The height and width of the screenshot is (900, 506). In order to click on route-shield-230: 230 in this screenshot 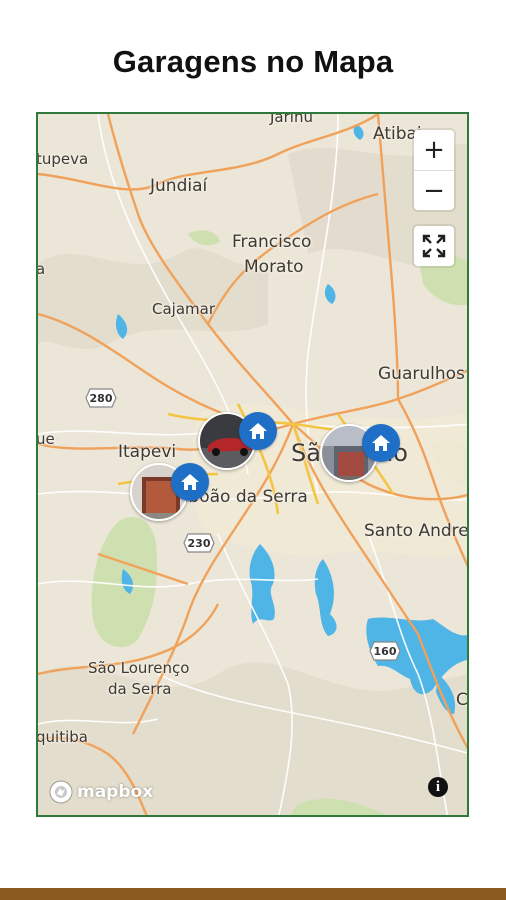, I will do `click(199, 543)`.